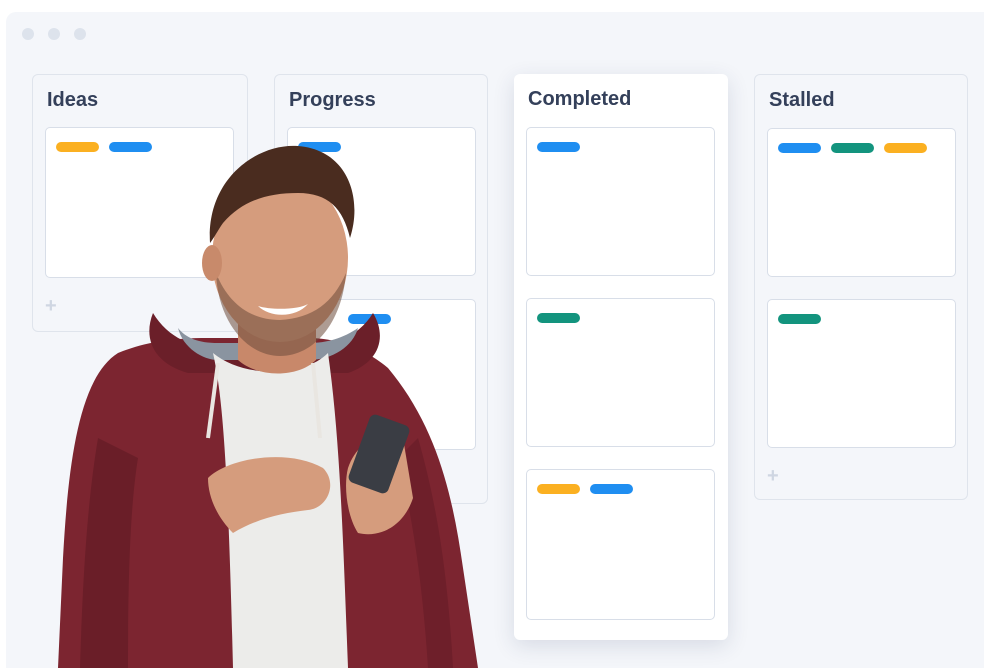  What do you see at coordinates (580, 99) in the screenshot?
I see `column-title: Completed` at bounding box center [580, 99].